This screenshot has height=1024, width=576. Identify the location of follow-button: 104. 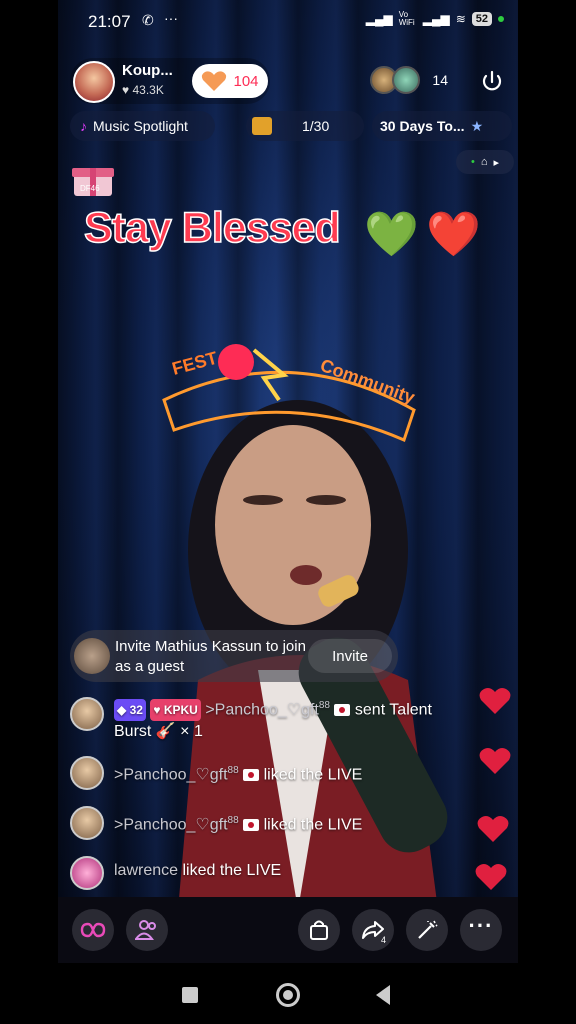
(230, 81).